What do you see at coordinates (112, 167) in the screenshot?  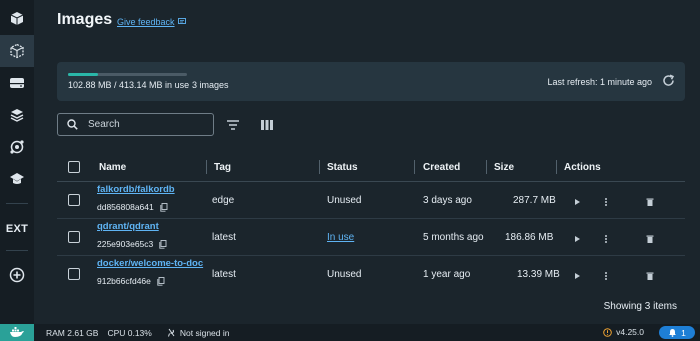 I see `column-header-name: Name` at bounding box center [112, 167].